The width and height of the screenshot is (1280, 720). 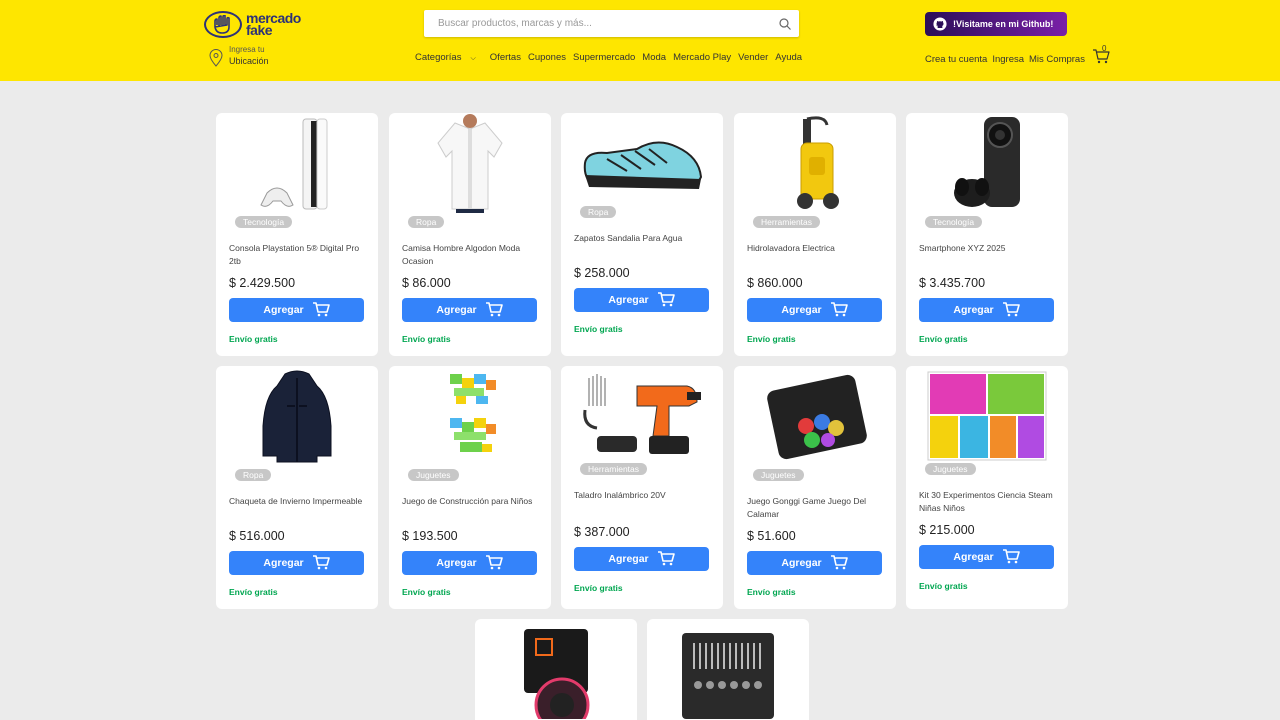 I want to click on github-button: !Visitame en mi Github!, so click(x=996, y=24).